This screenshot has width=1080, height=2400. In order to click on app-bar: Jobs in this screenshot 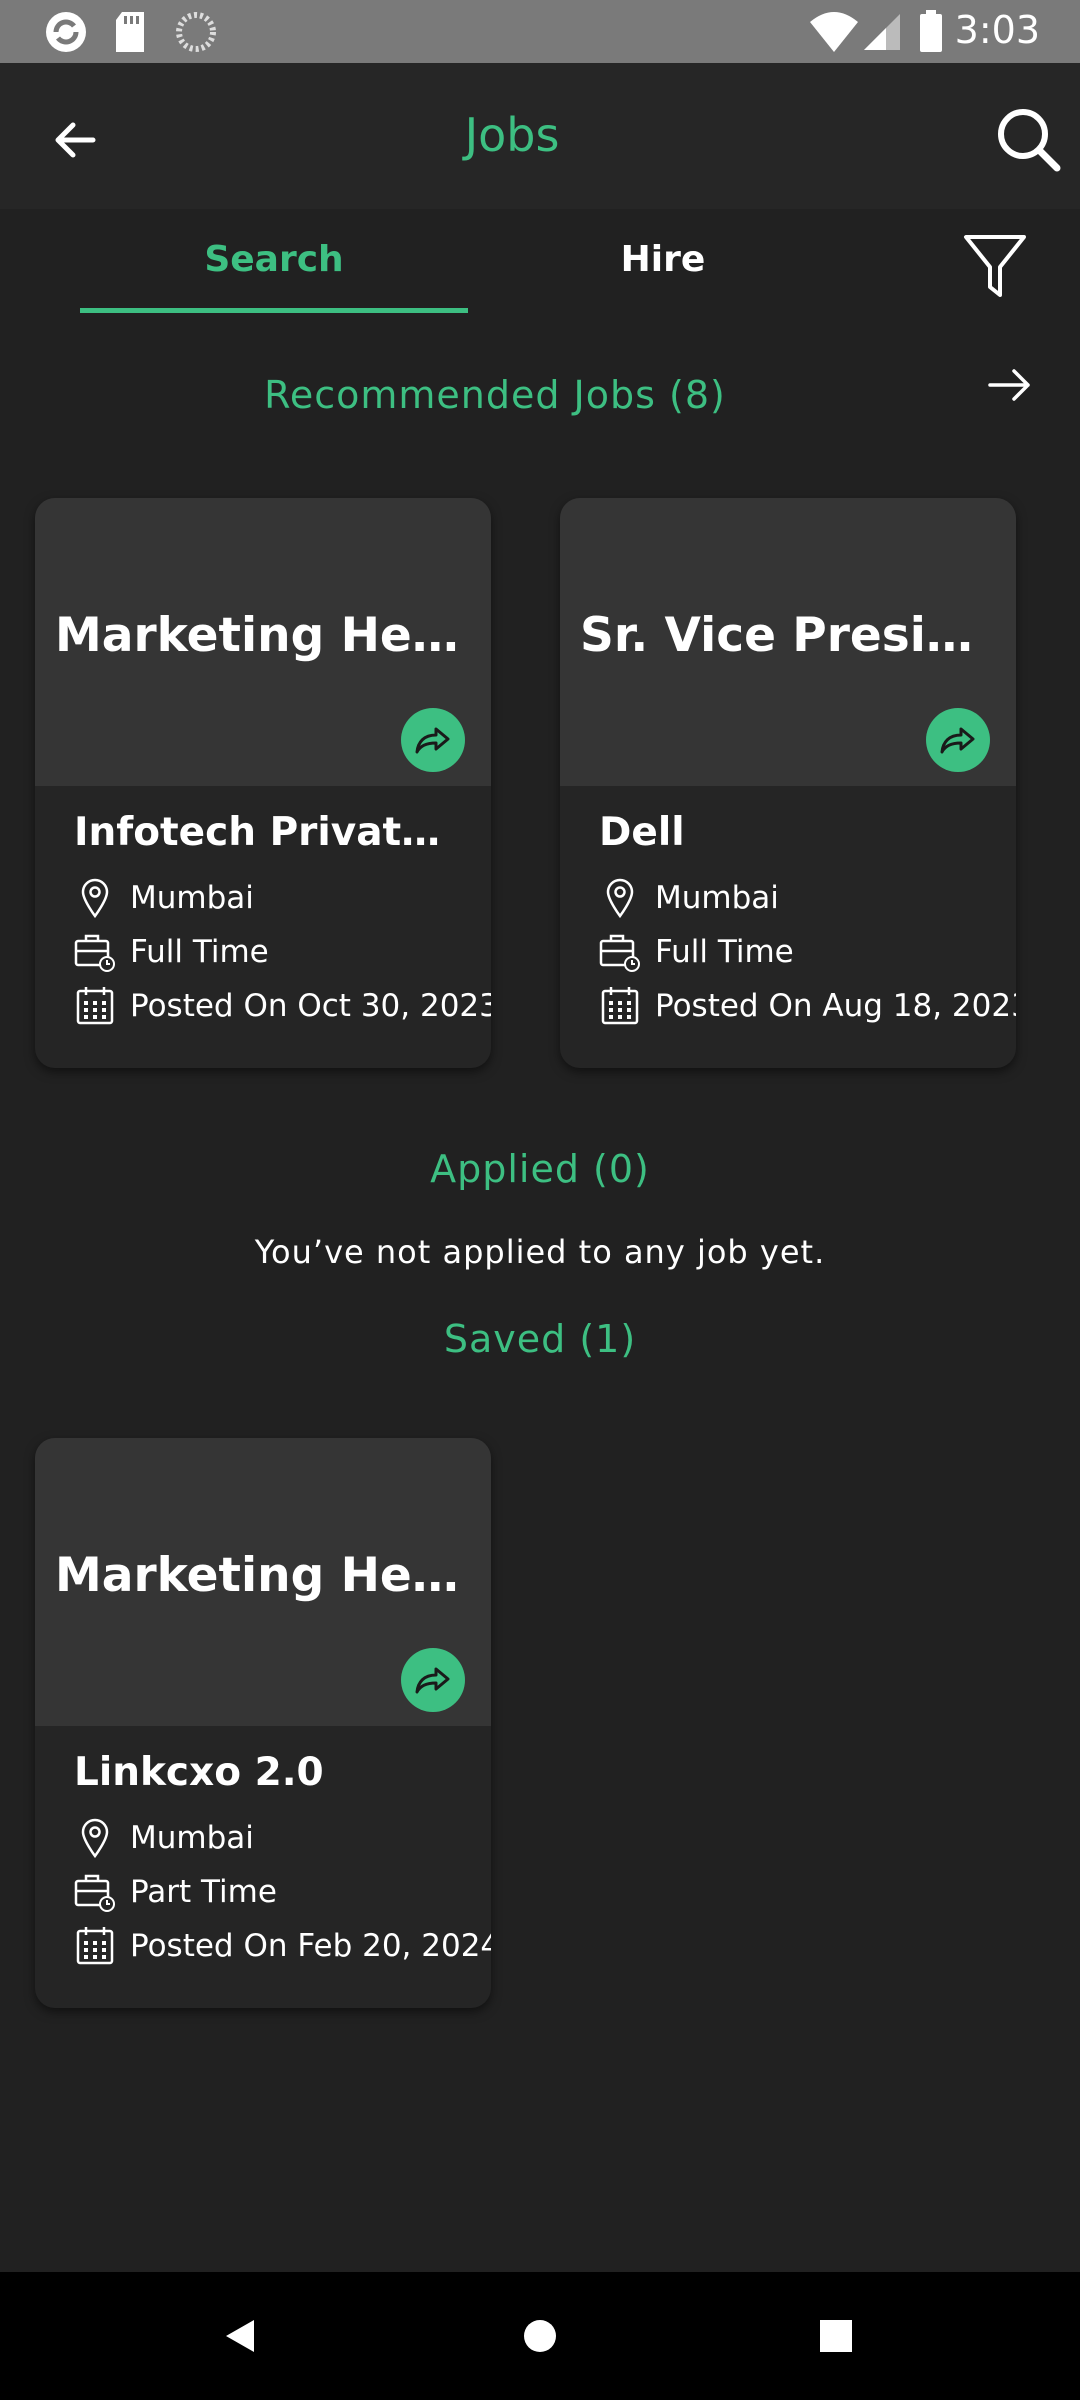, I will do `click(540, 136)`.